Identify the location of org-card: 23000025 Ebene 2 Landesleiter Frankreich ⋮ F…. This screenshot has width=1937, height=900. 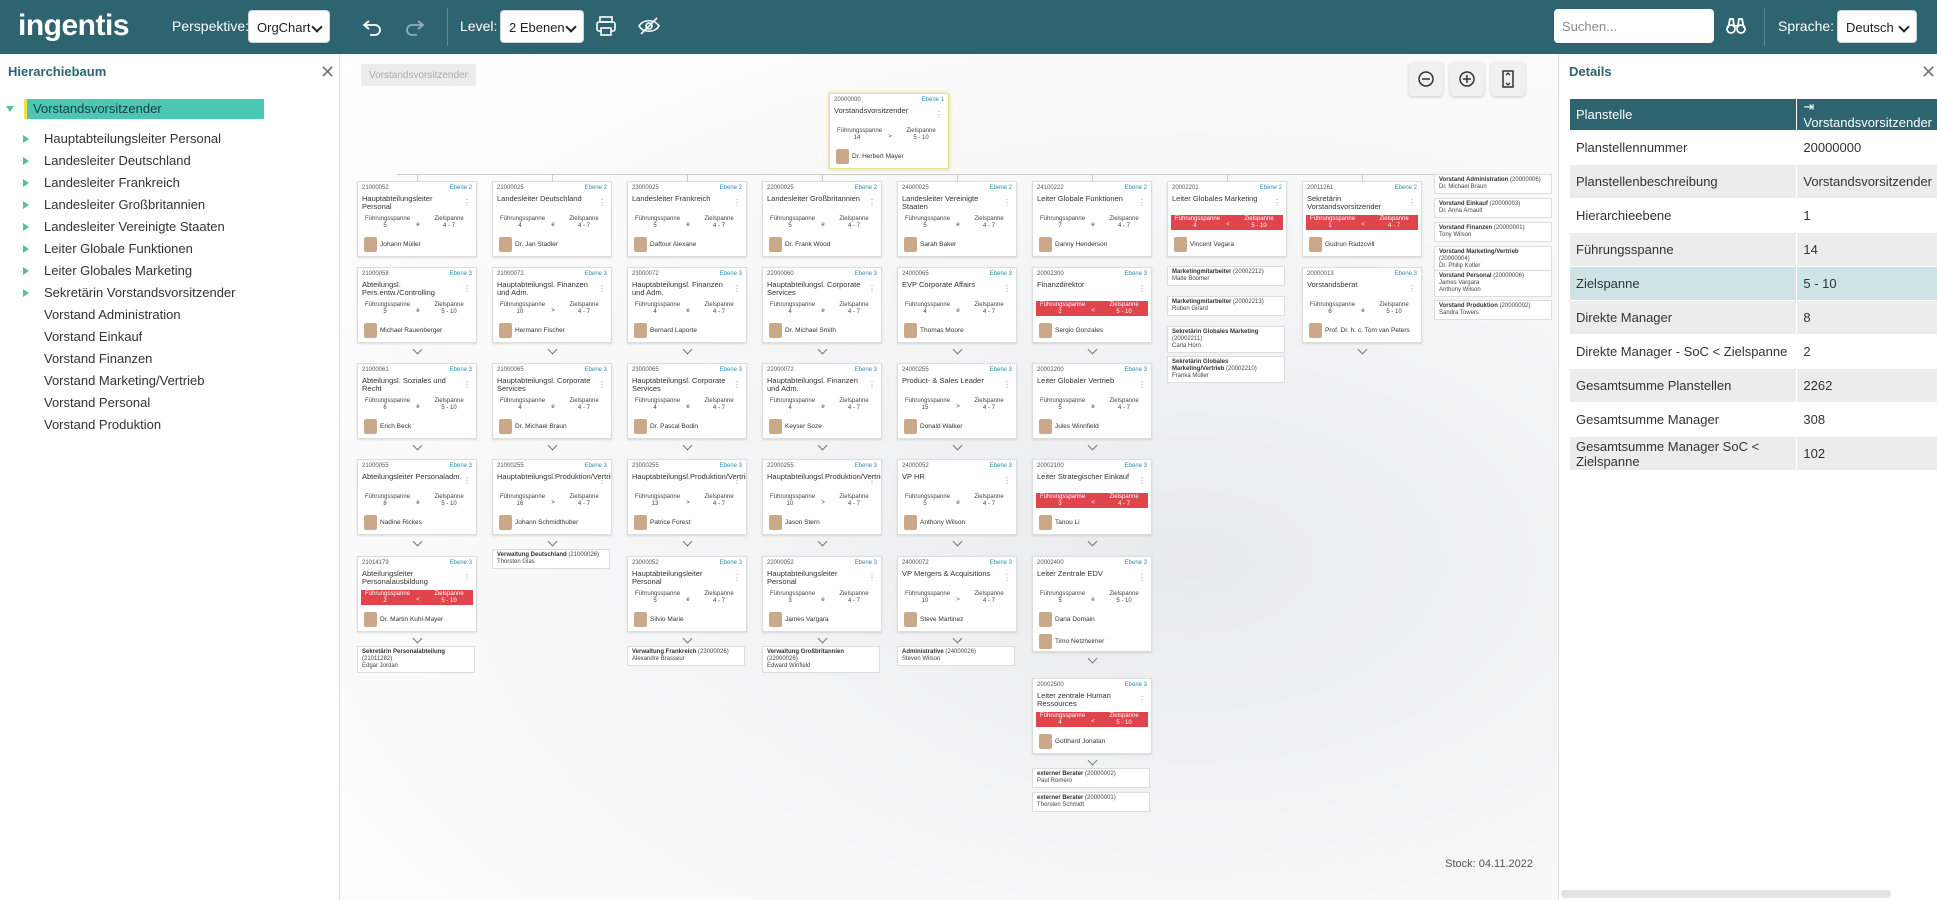
(687, 219).